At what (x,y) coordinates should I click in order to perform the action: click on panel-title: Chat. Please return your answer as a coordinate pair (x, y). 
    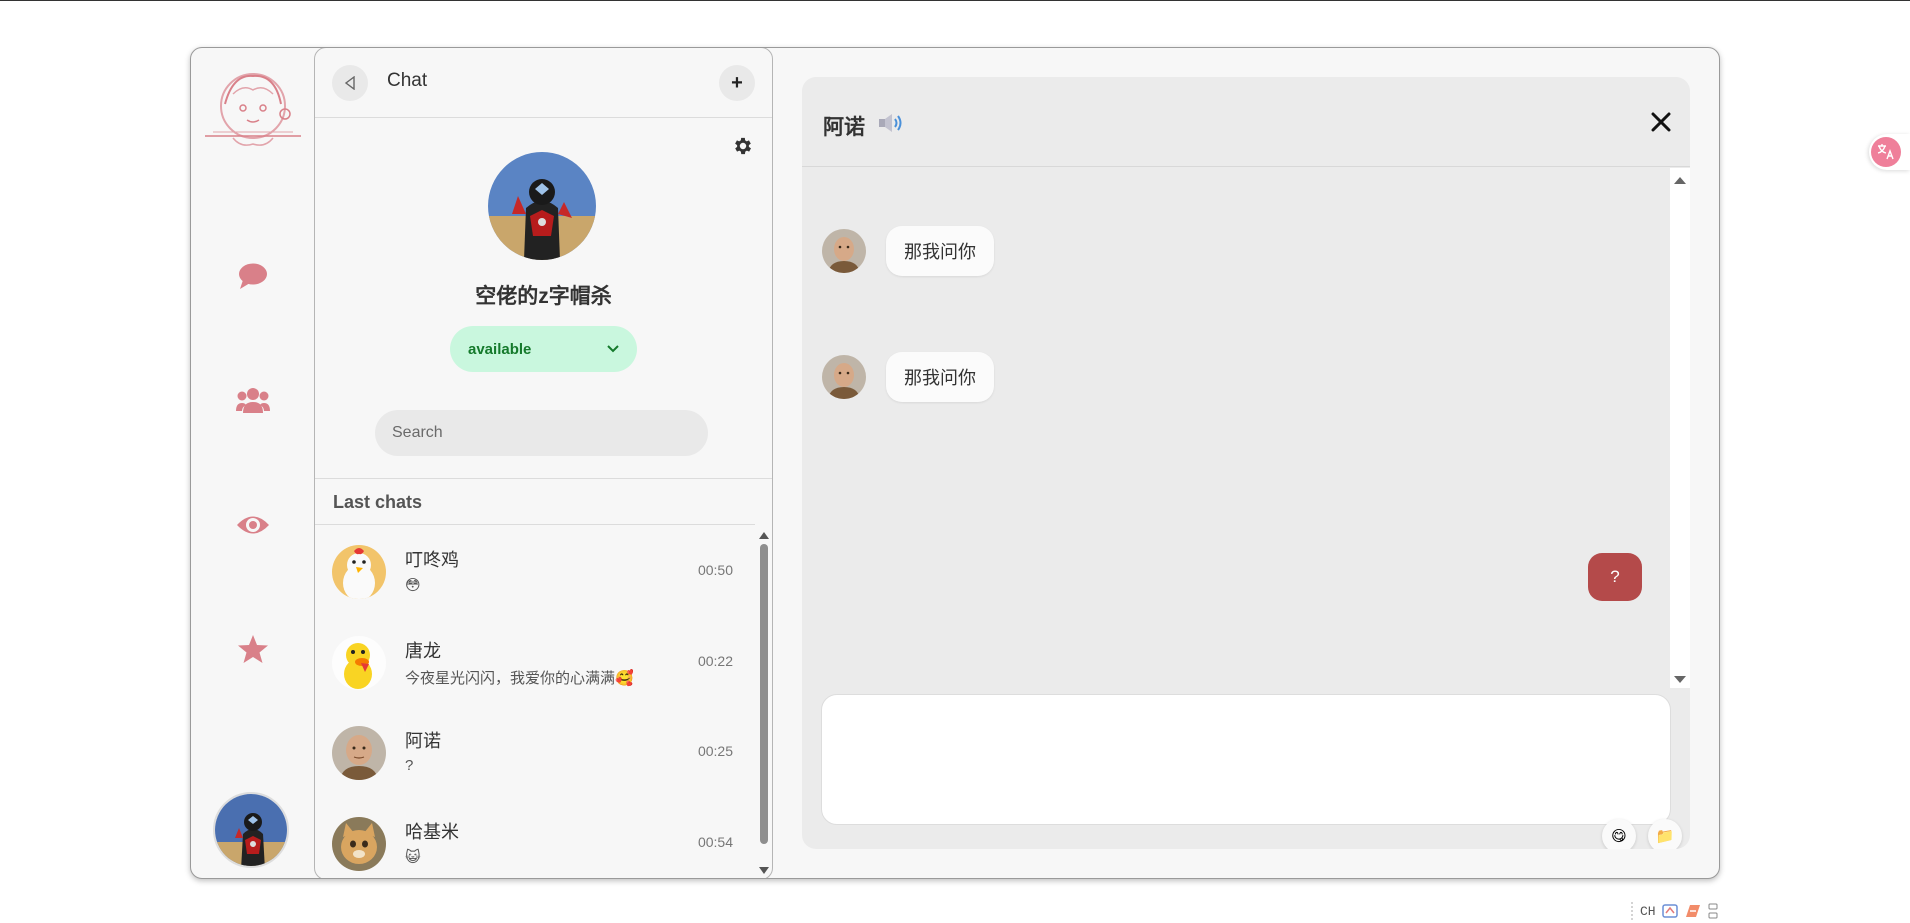
    Looking at the image, I should click on (407, 80).